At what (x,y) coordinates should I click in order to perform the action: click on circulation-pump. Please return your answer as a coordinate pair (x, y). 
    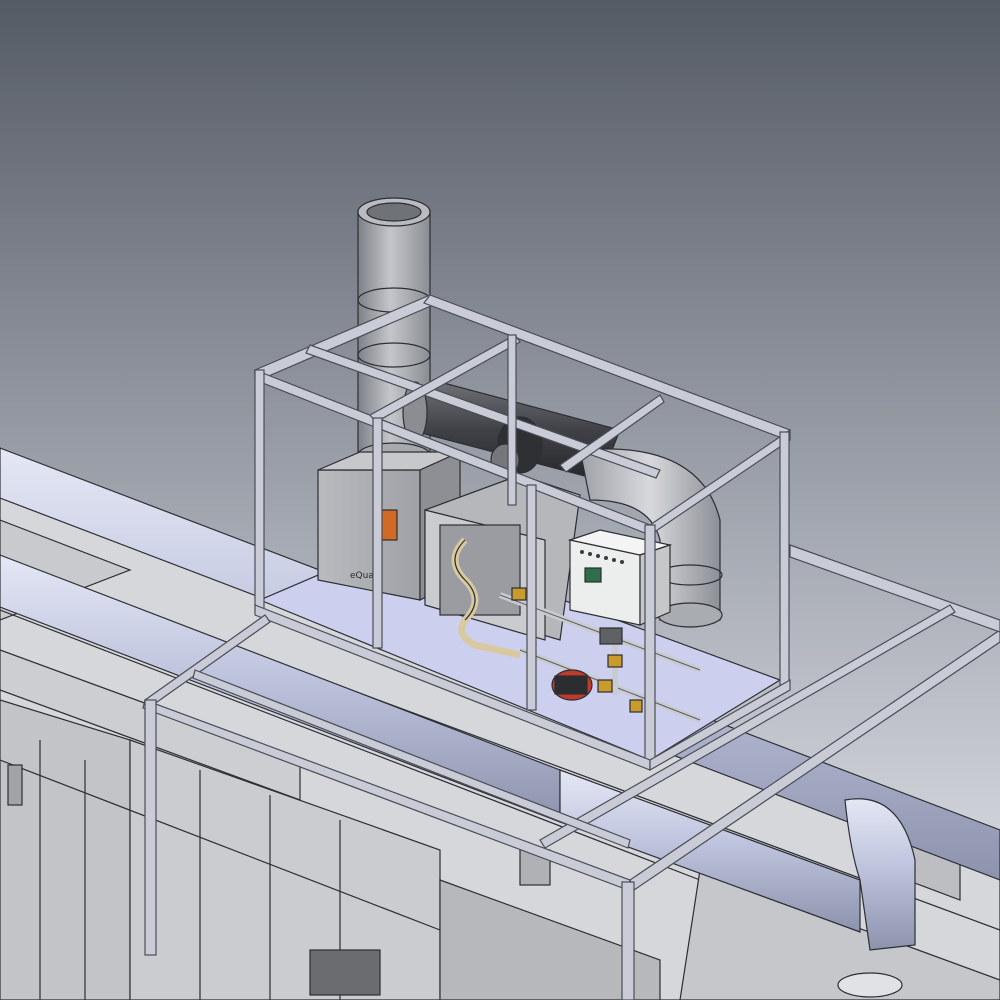
    Looking at the image, I should click on (572, 685).